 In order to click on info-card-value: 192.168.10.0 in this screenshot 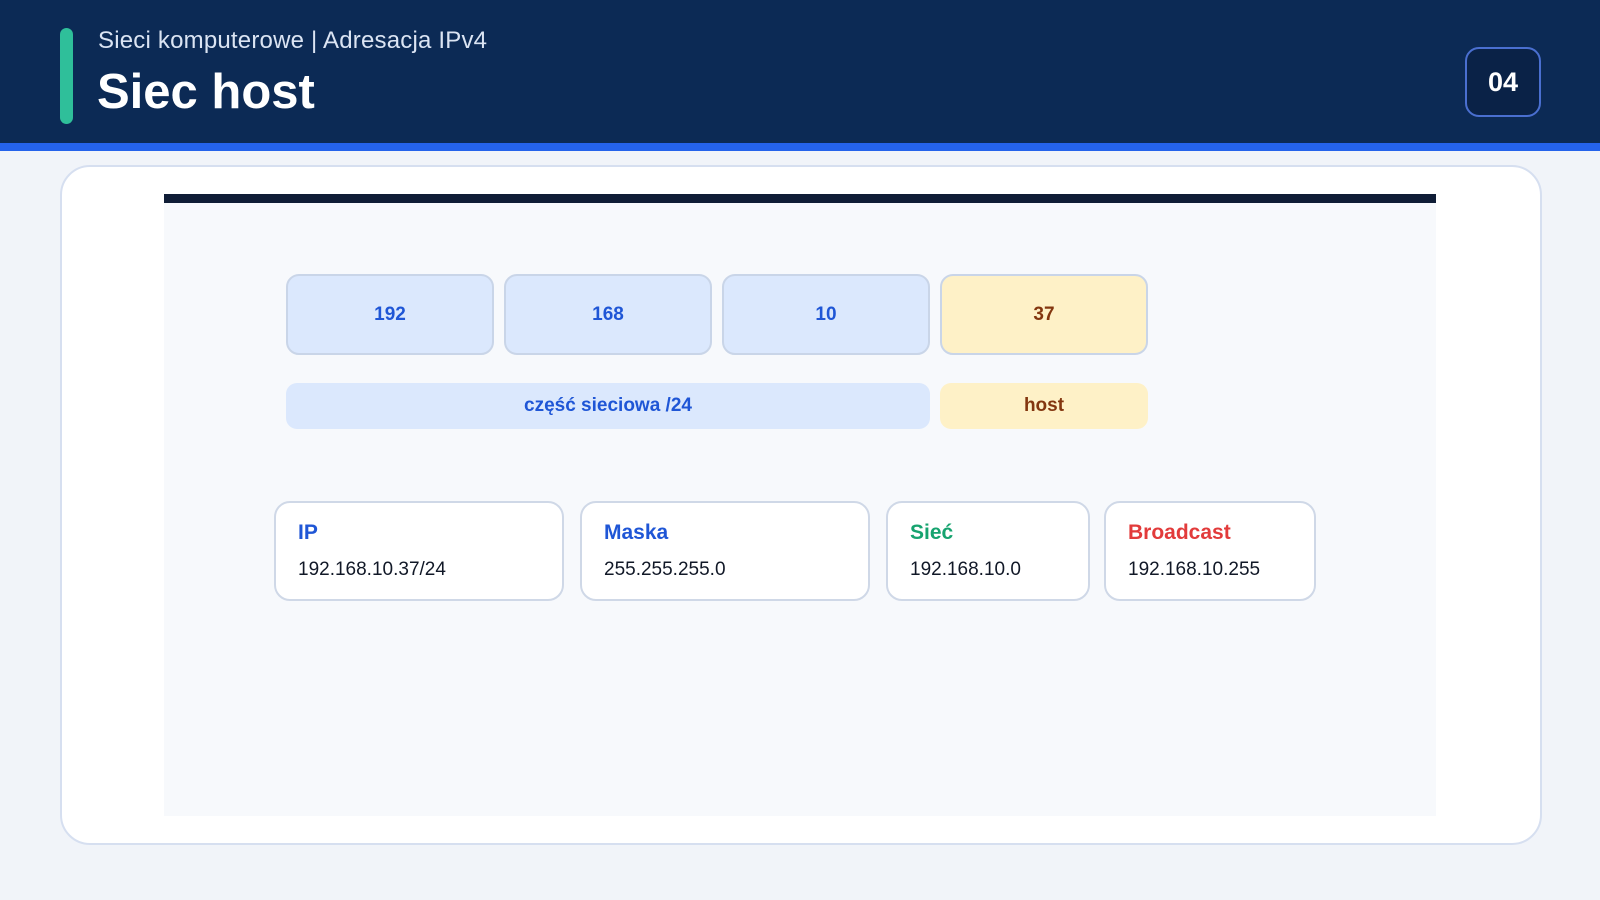, I will do `click(965, 569)`.